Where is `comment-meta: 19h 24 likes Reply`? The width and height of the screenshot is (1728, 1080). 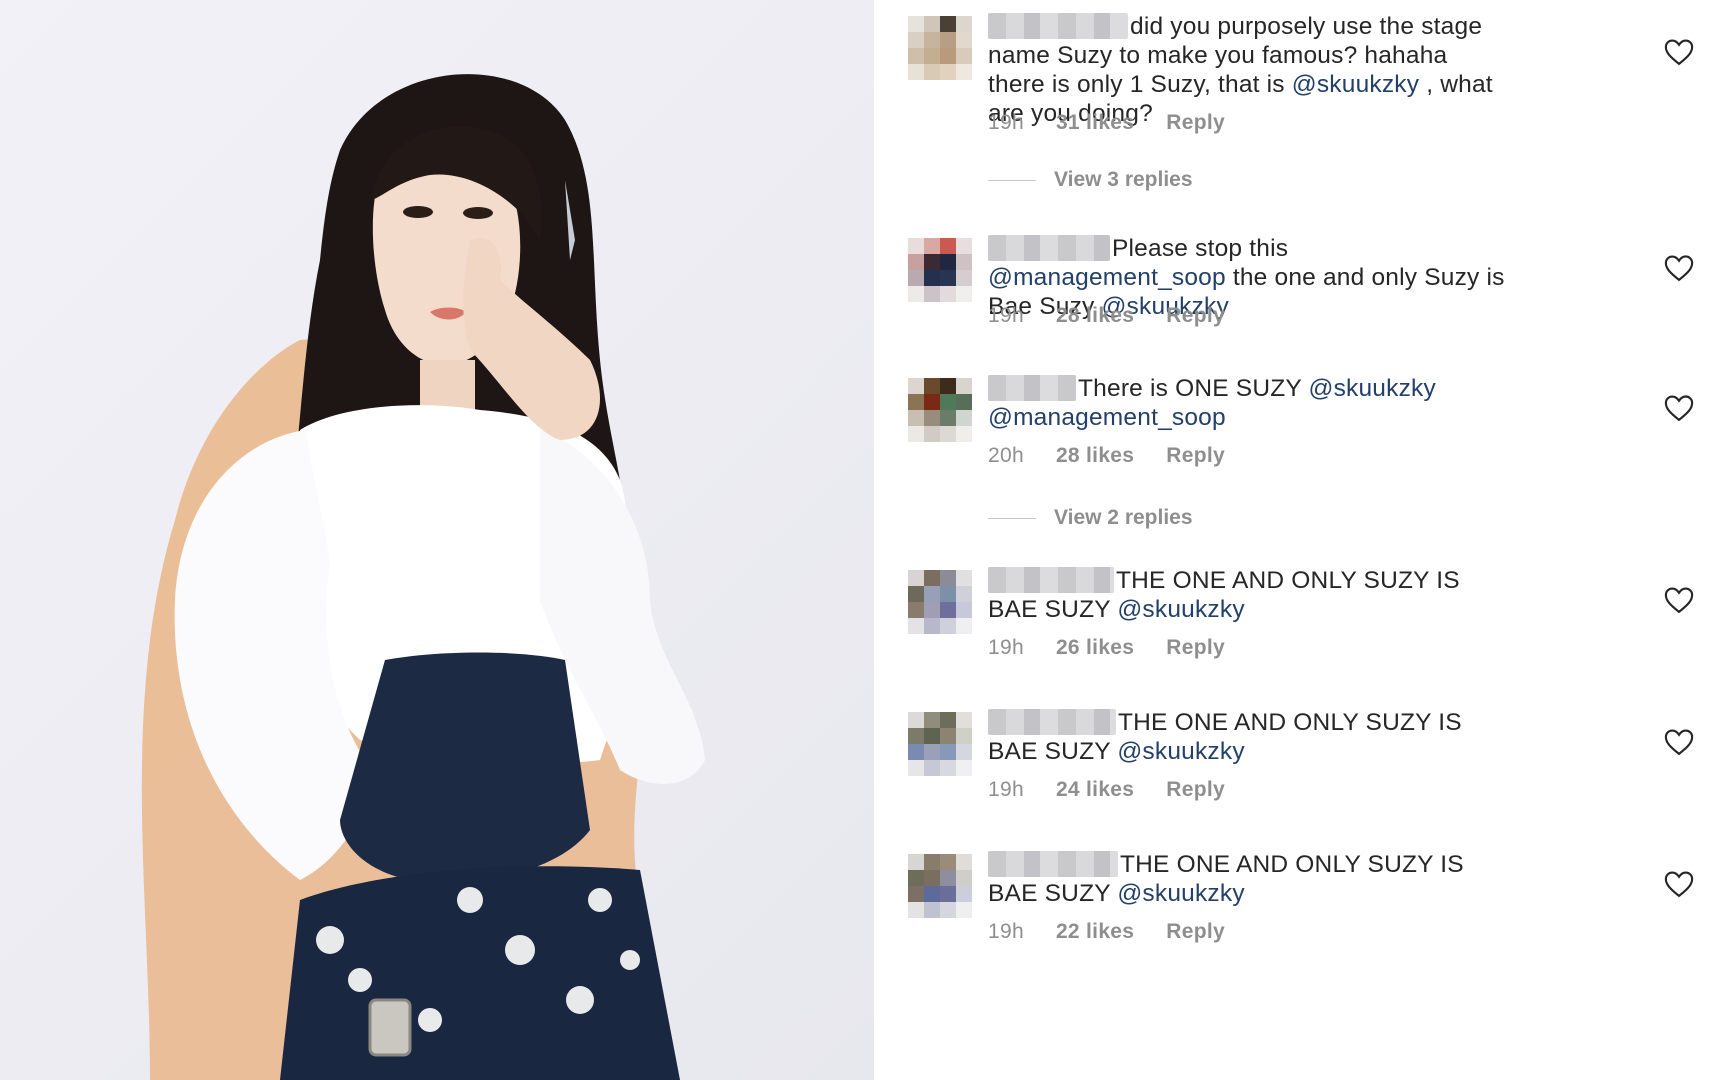
comment-meta: 19h 24 likes Reply is located at coordinates (1122, 790).